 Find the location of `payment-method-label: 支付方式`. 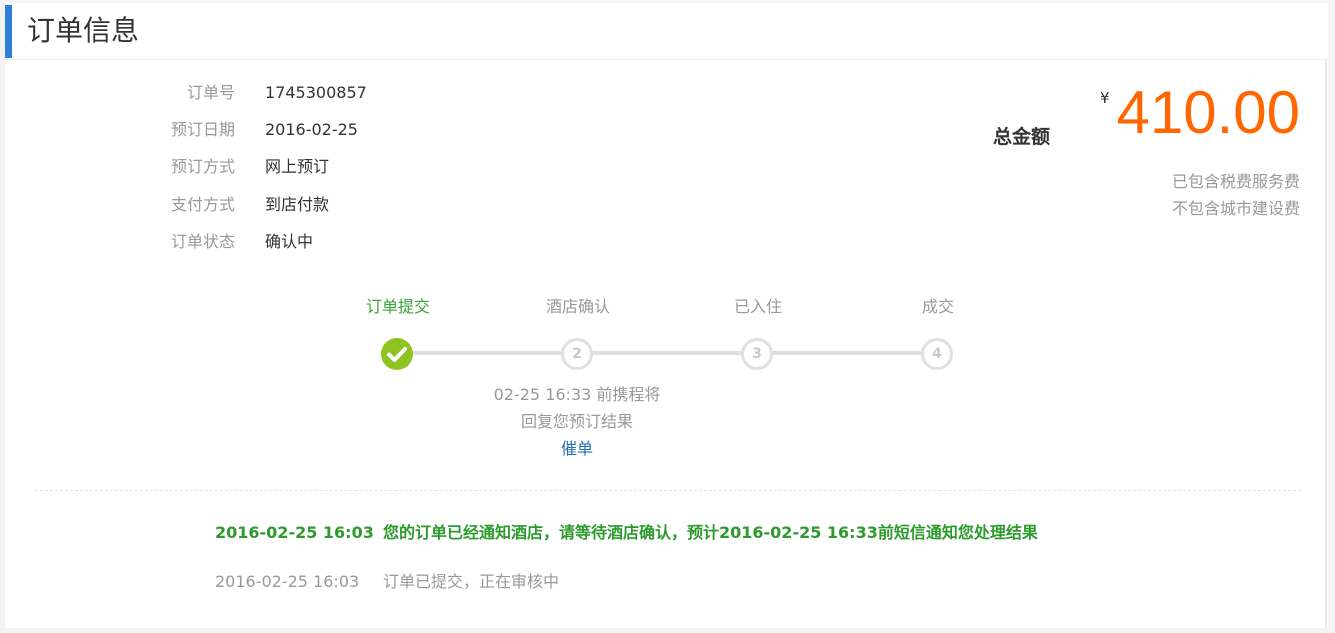

payment-method-label: 支付方式 is located at coordinates (202, 204).